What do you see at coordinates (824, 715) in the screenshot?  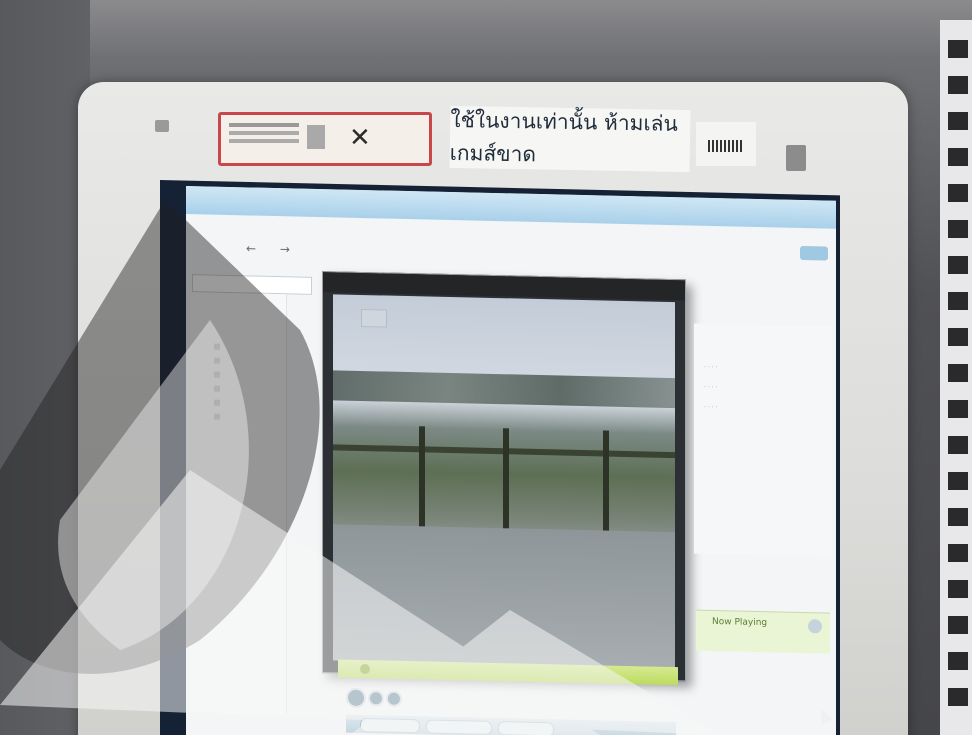 I see `mouse-cursor` at bounding box center [824, 715].